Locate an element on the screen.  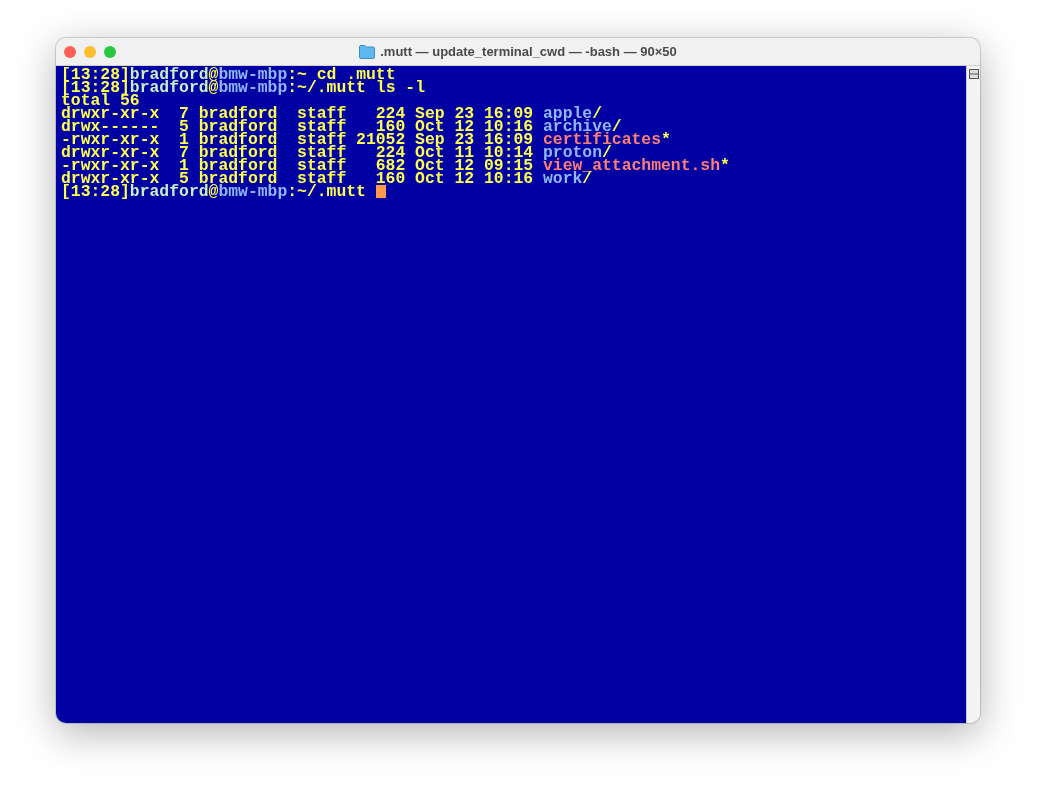
close-button is located at coordinates (70, 52).